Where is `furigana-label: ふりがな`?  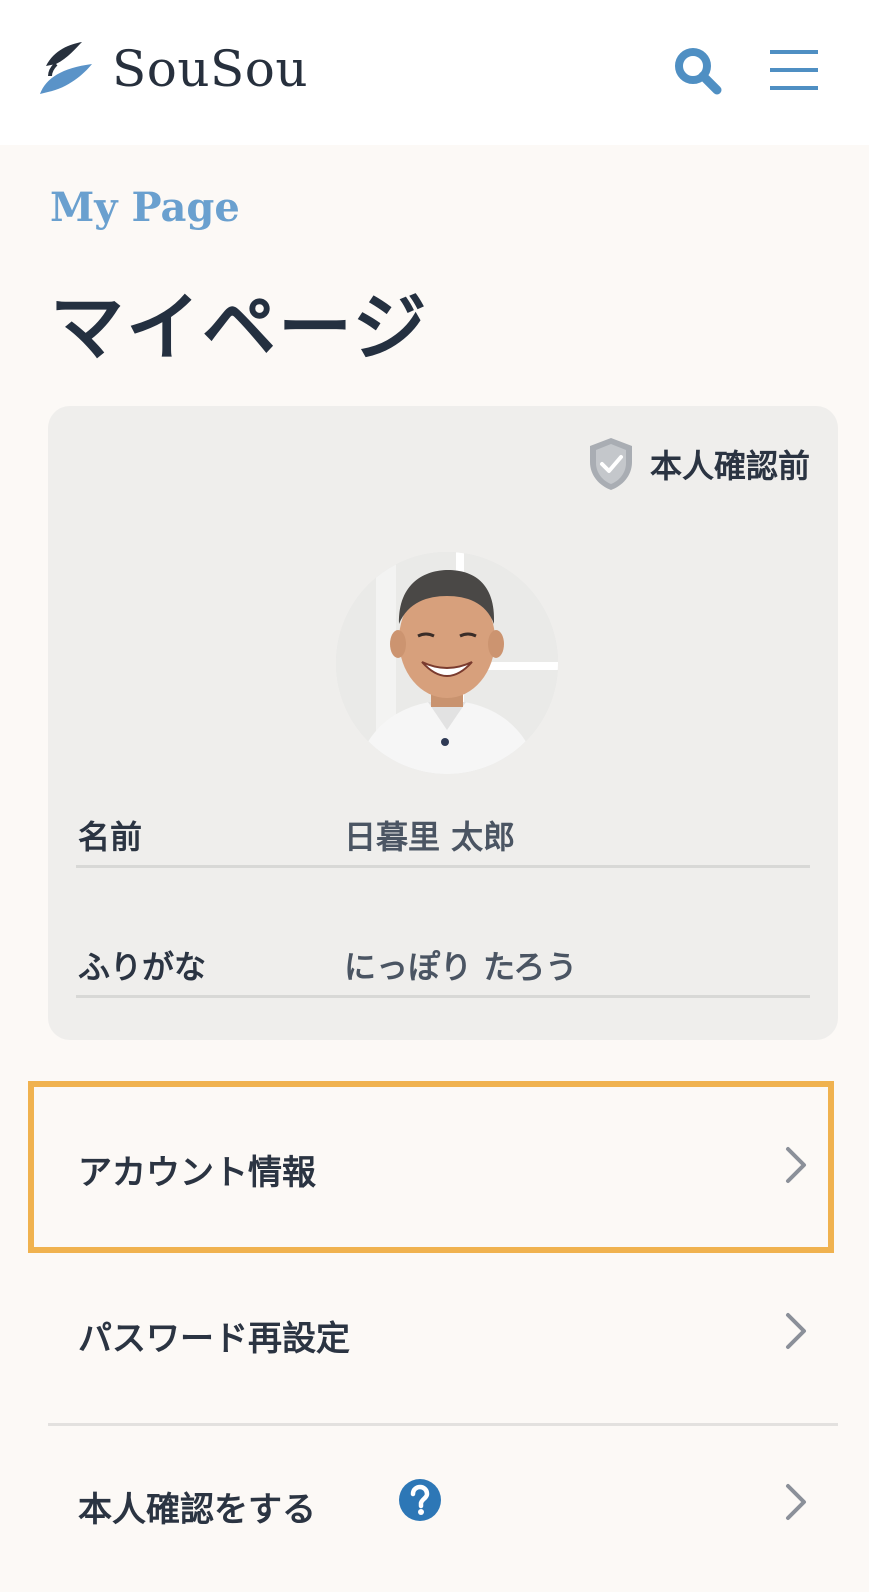
furigana-label: ふりがな is located at coordinates (142, 967).